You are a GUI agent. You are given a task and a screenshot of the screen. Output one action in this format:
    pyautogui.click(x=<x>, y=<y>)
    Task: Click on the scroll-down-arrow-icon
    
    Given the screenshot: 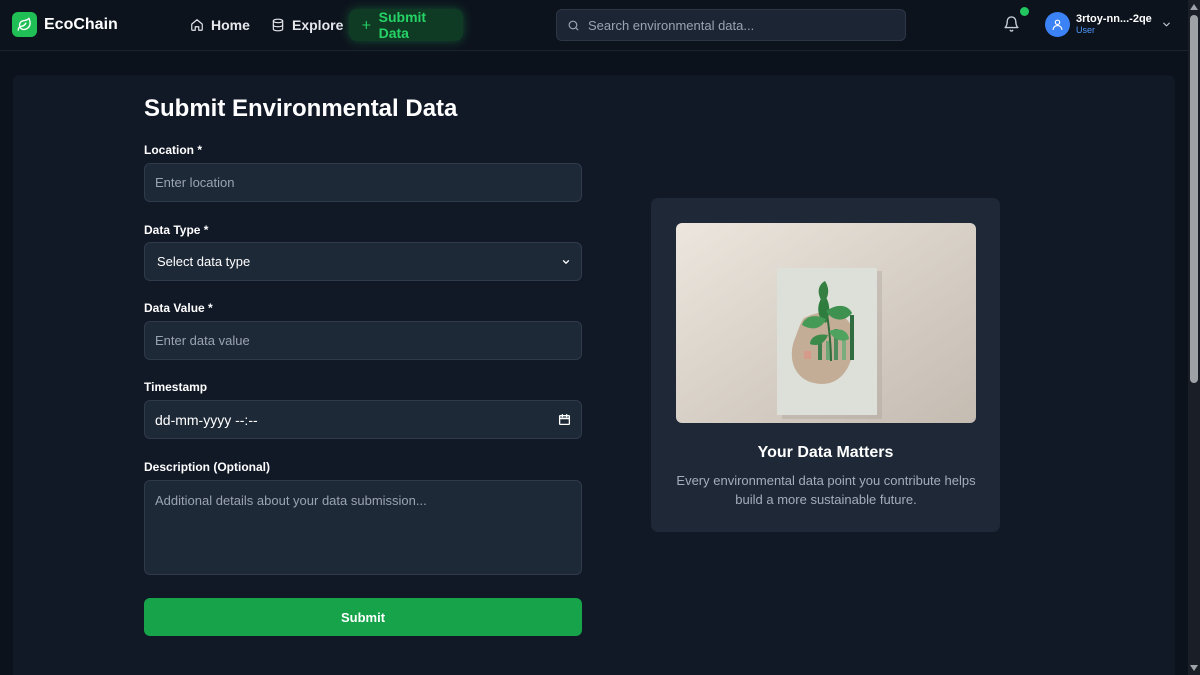 What is the action you would take?
    pyautogui.click(x=1194, y=668)
    